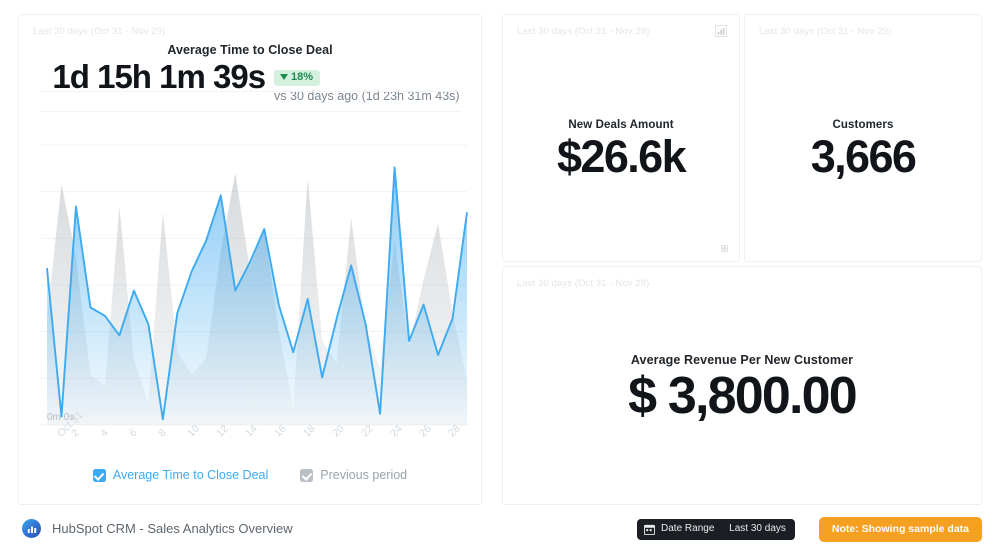 The image size is (1000, 554). Describe the element at coordinates (743, 396) in the screenshot. I see `metric-value: $ 3,800.00` at that location.